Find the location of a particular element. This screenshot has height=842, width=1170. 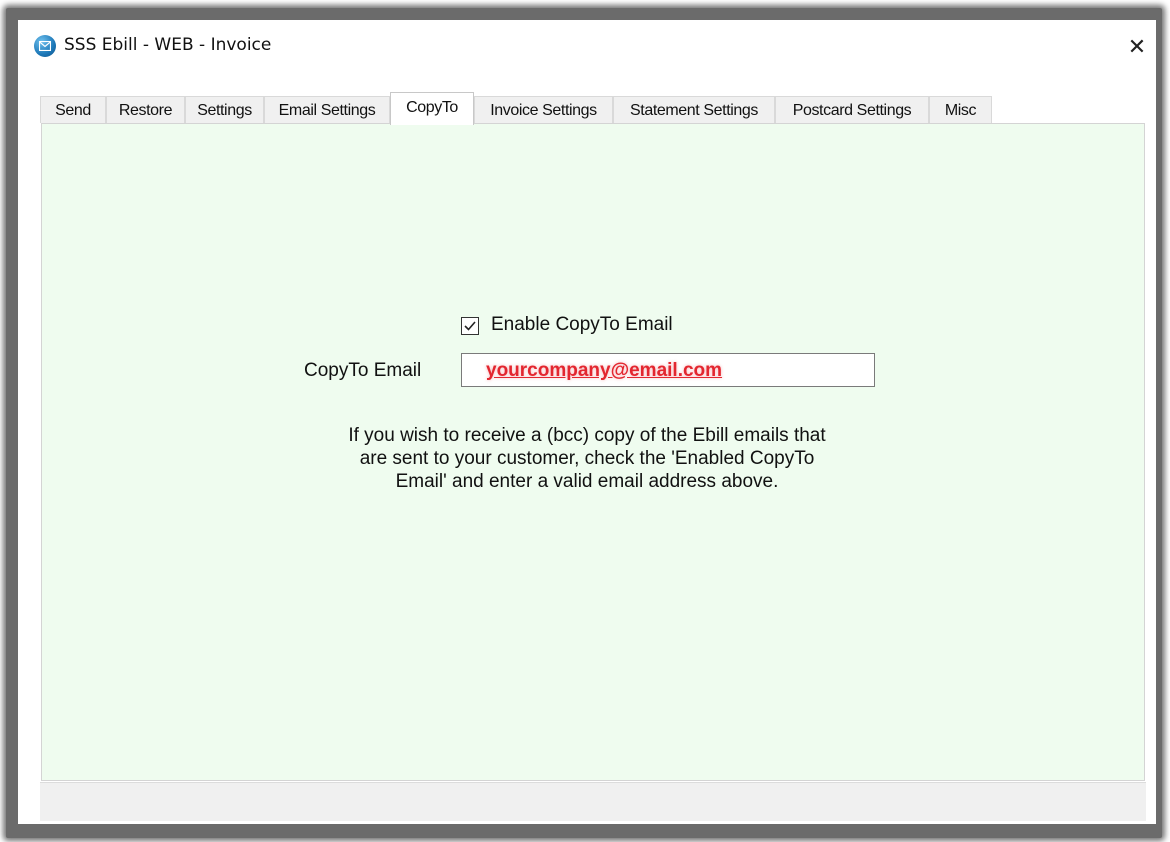

tab-send: Send is located at coordinates (73, 109).